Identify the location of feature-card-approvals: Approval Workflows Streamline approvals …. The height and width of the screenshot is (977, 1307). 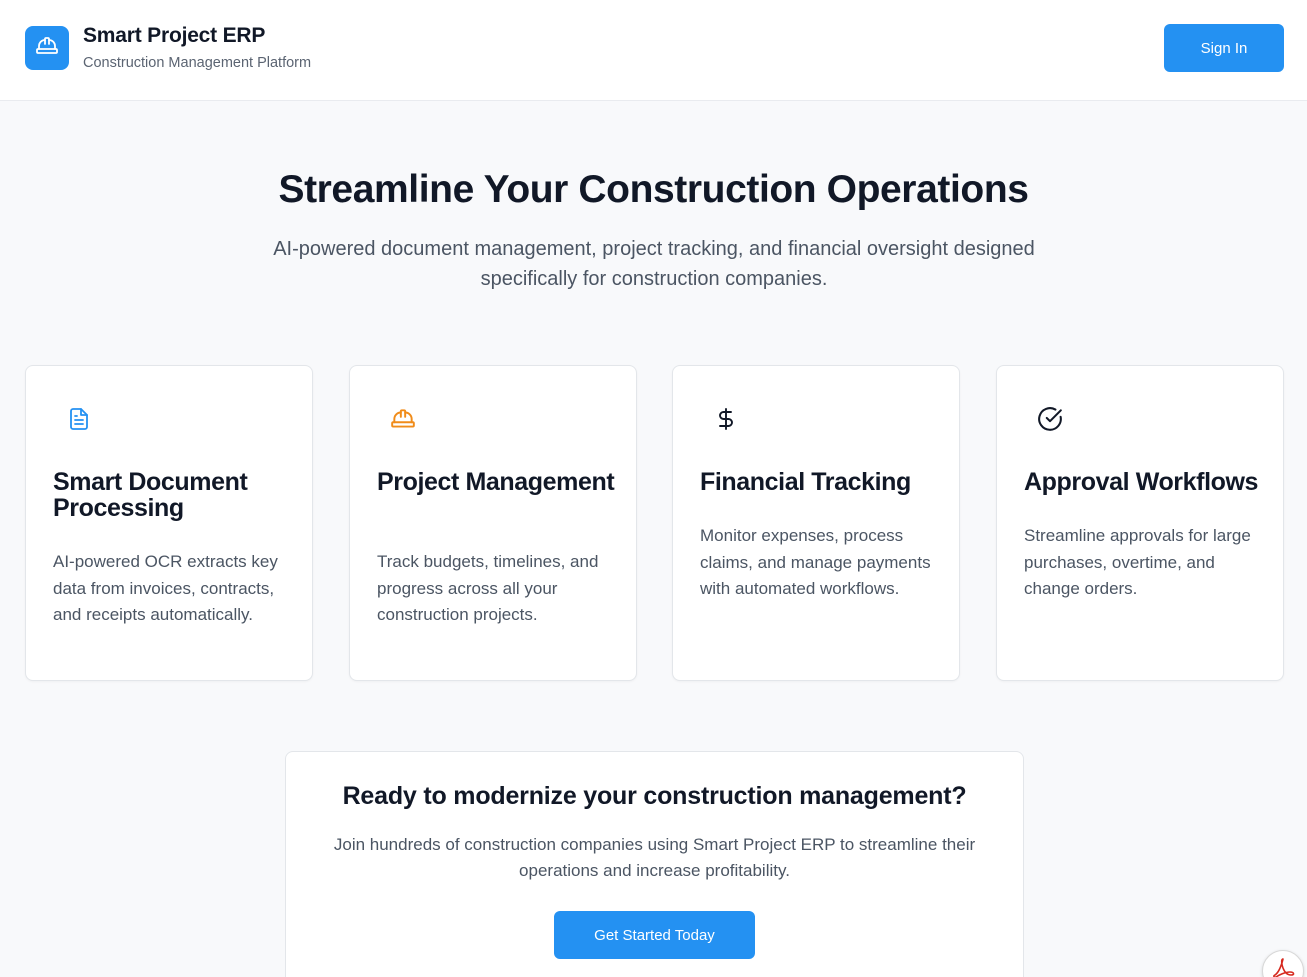
(1140, 523).